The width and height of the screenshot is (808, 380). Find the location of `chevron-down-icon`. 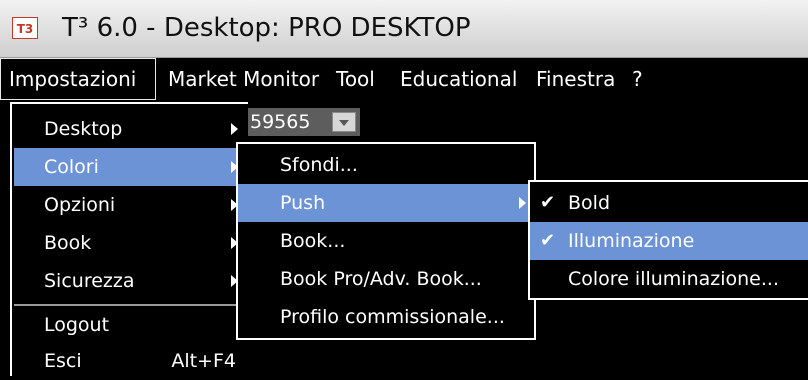

chevron-down-icon is located at coordinates (344, 122).